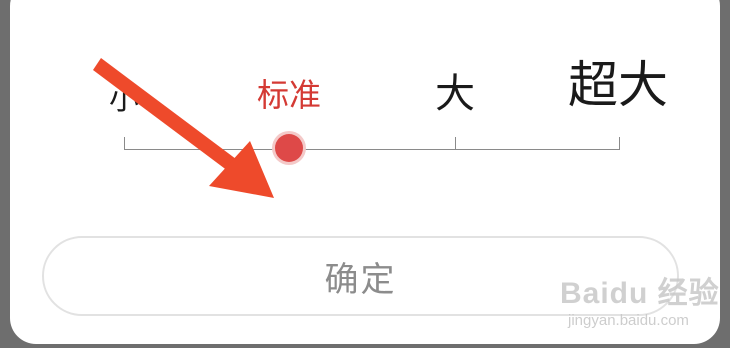  Describe the element at coordinates (124, 100) in the screenshot. I see `font-size-option-small: 小` at that location.